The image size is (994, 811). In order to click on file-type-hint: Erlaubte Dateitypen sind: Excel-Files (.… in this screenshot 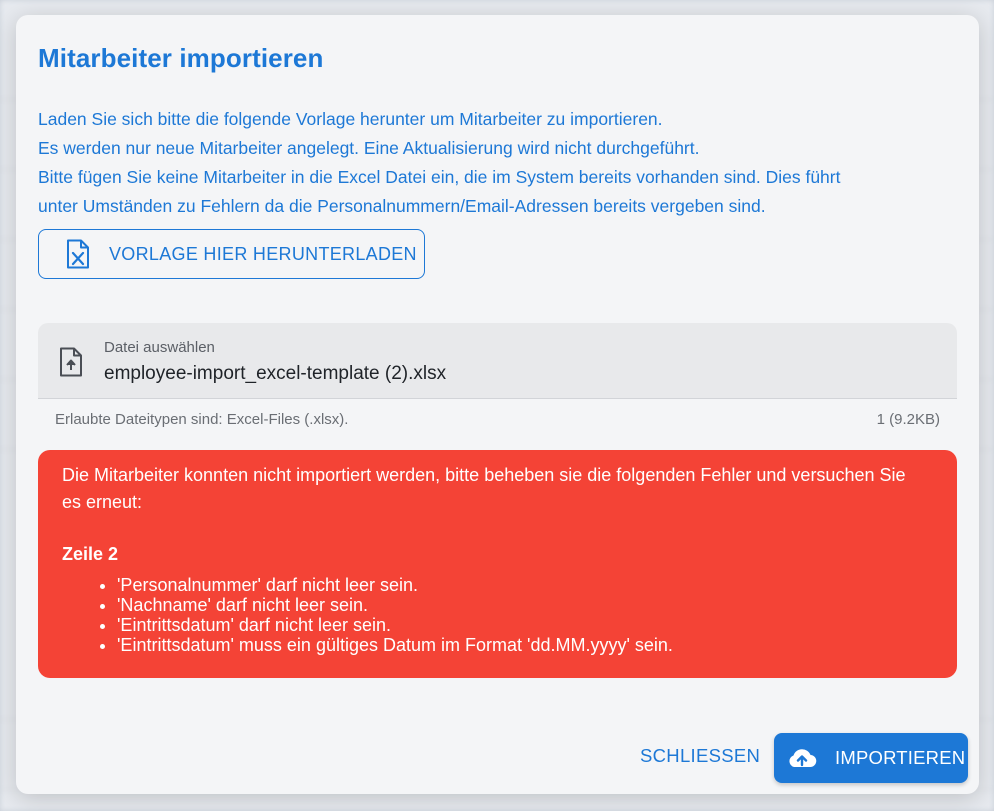, I will do `click(202, 419)`.